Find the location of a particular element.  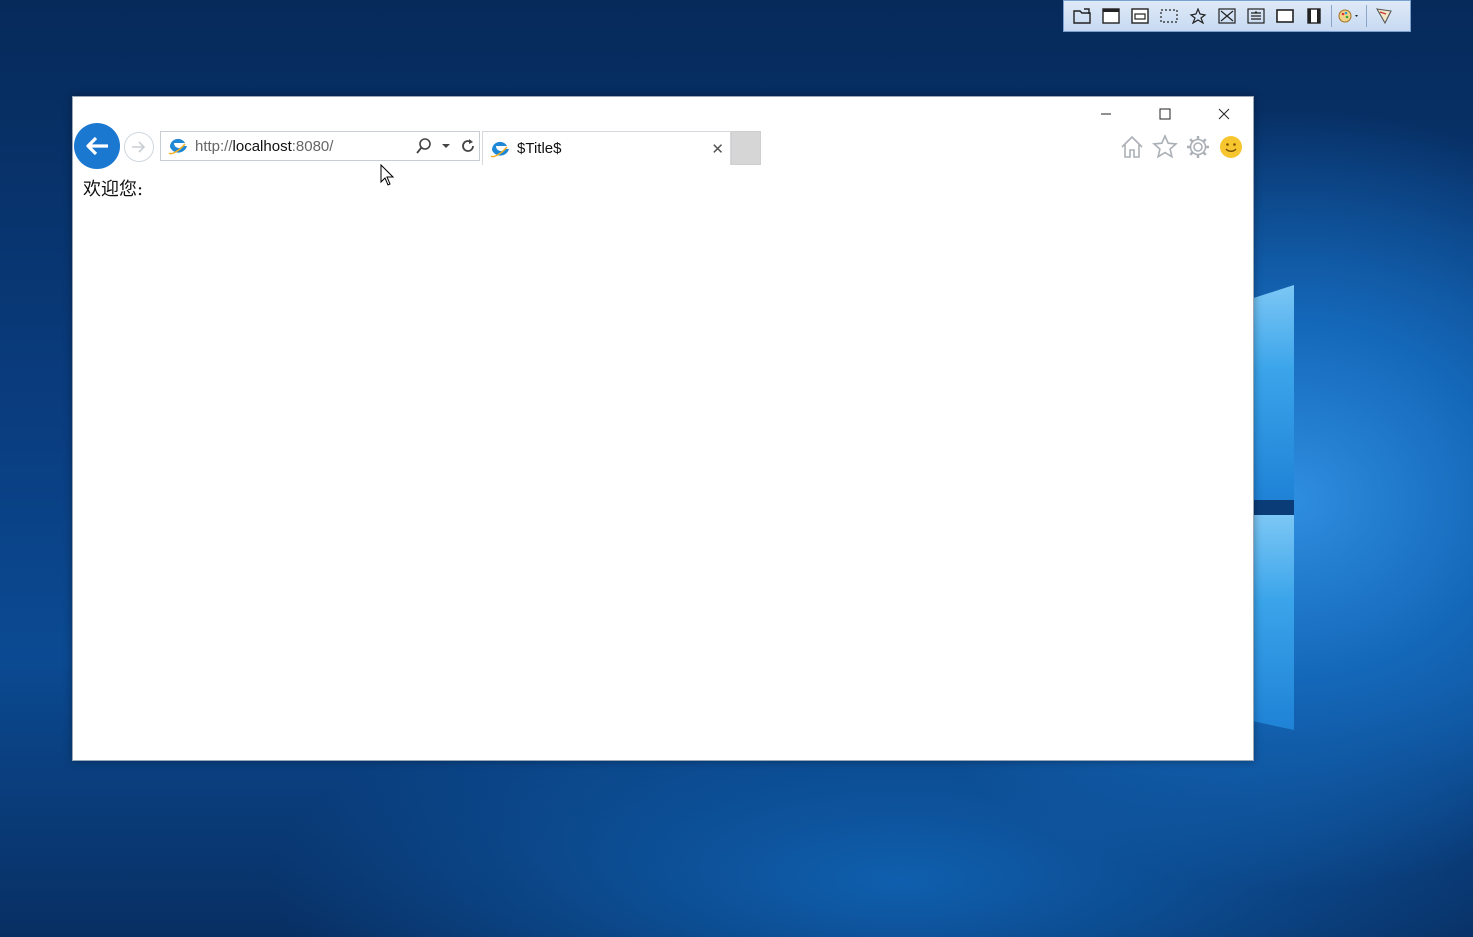

film-icon is located at coordinates (1314, 16).